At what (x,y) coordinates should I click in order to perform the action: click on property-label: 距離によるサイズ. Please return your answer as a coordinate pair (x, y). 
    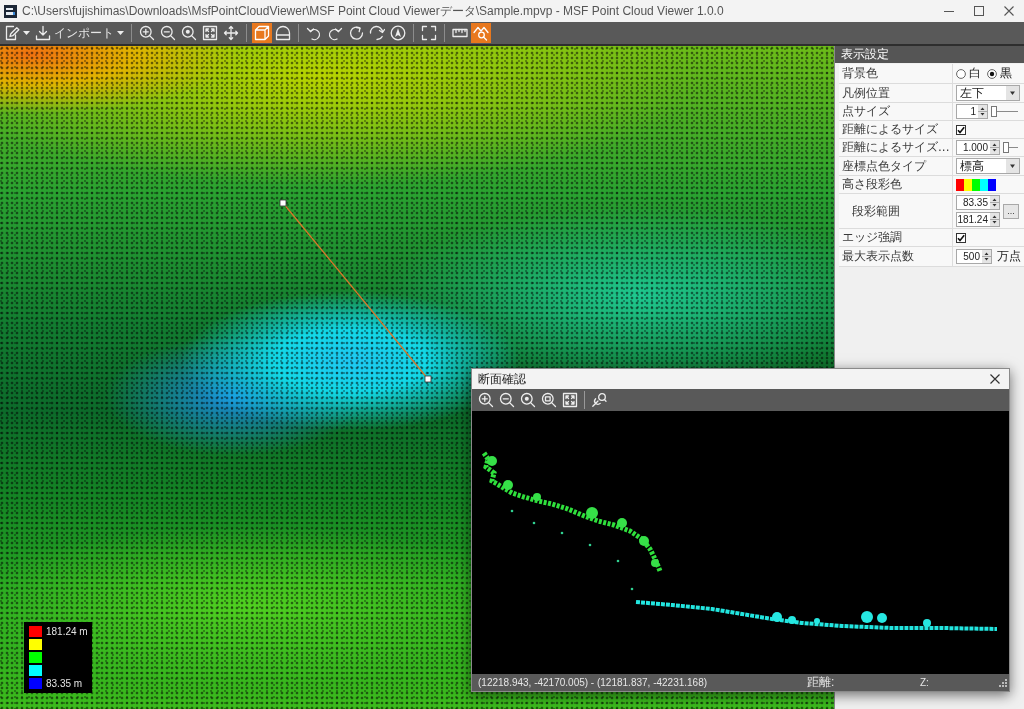
    Looking at the image, I should click on (896, 130).